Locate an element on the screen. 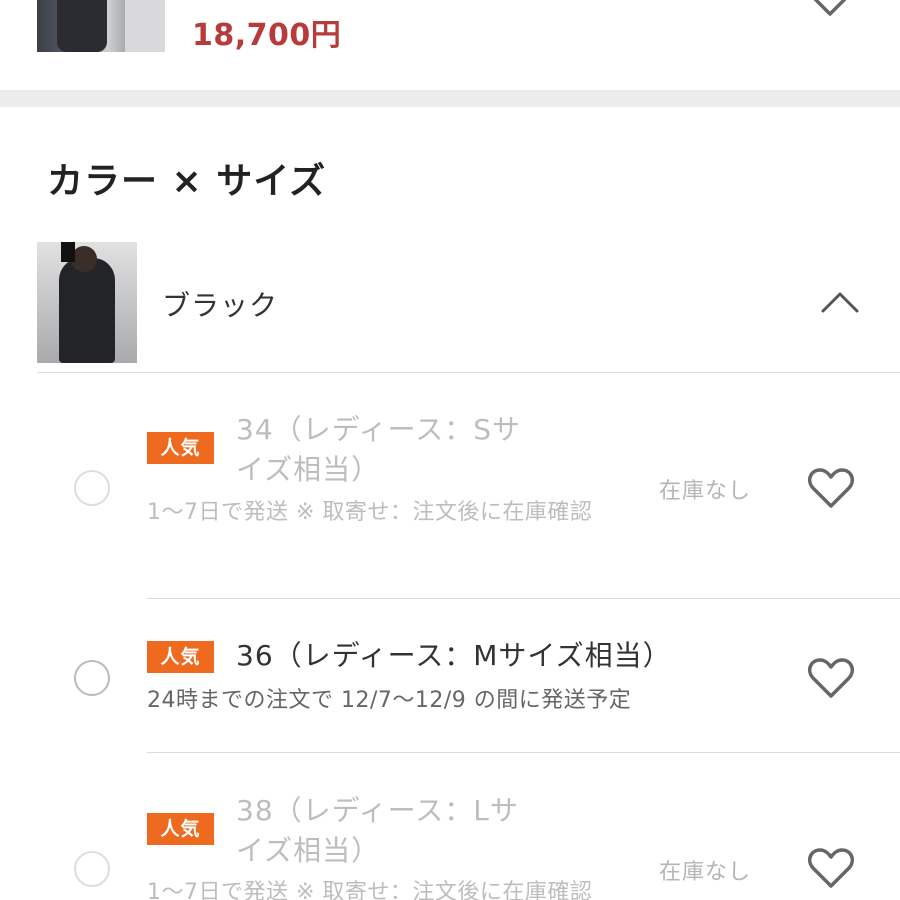 The height and width of the screenshot is (900, 900). product-summary-card: 18,700円 is located at coordinates (450, 45).